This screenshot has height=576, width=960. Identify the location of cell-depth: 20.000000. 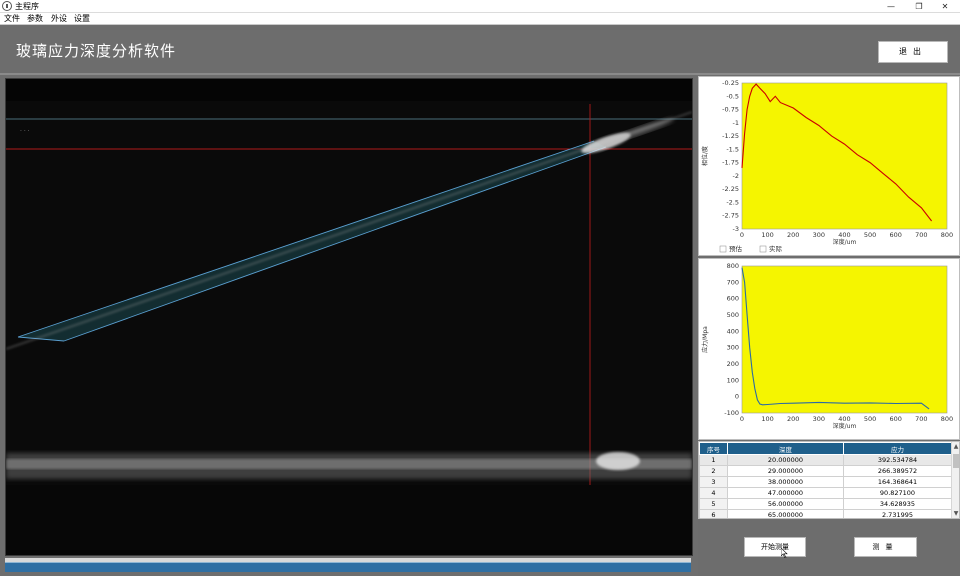
(785, 460).